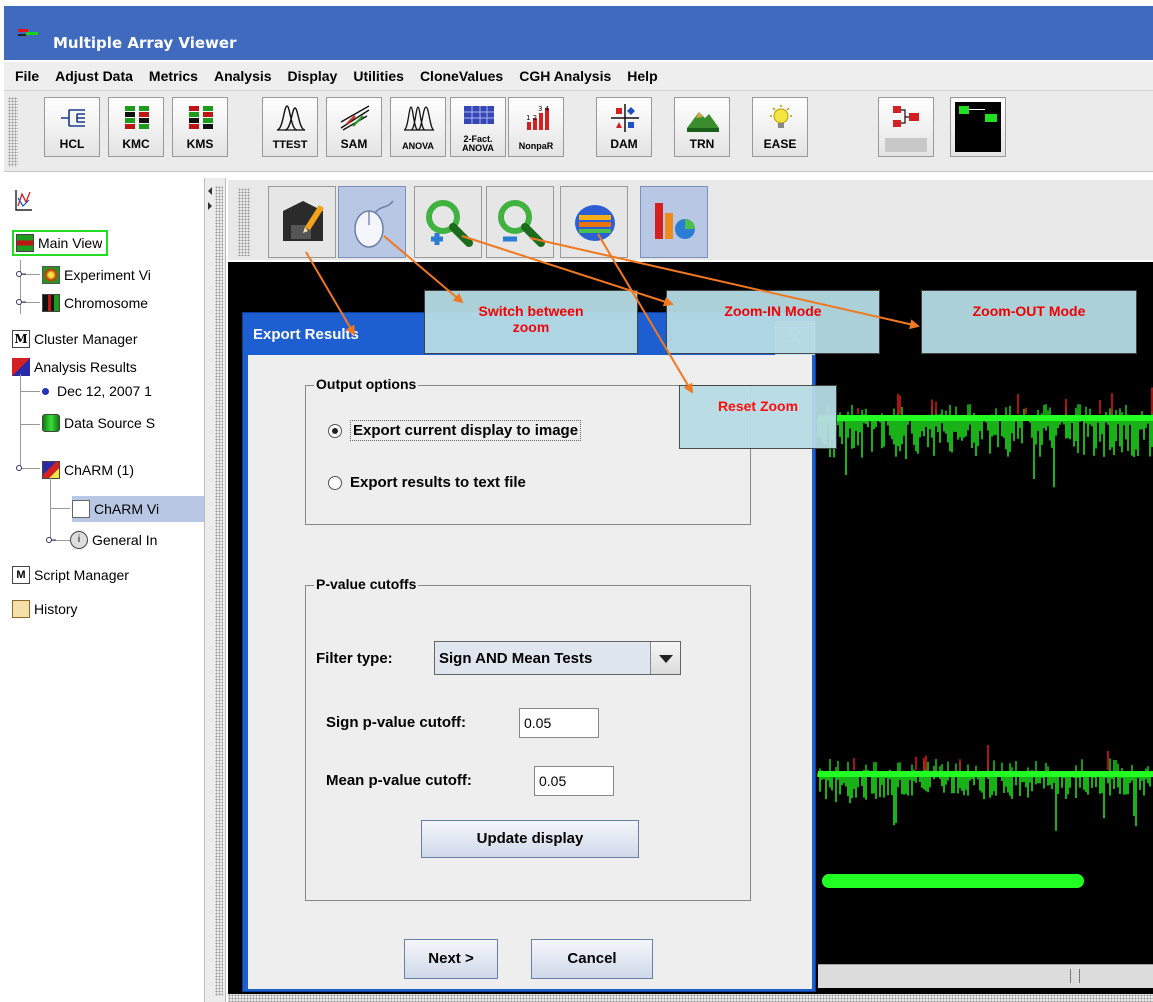  I want to click on mouse-icon, so click(374, 224).